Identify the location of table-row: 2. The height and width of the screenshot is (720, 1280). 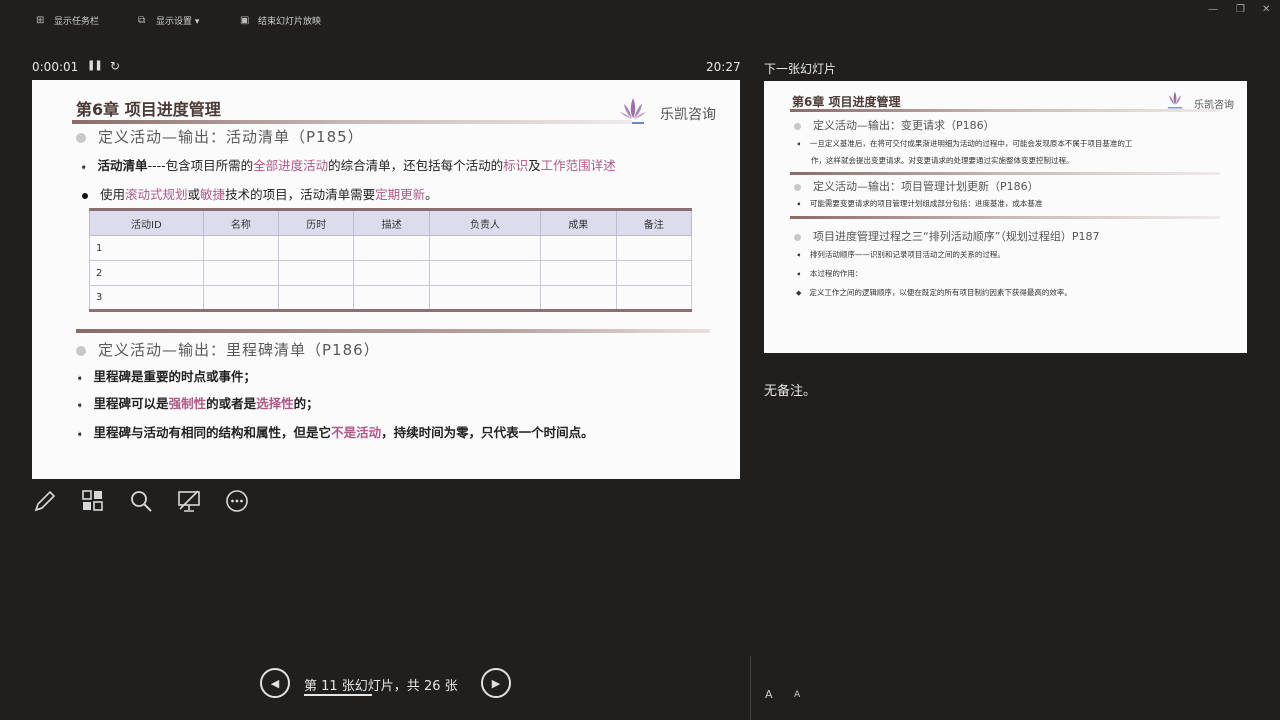
(391, 273).